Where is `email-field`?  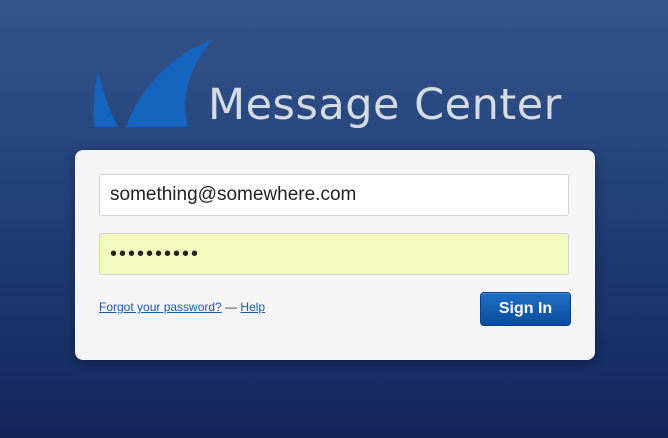
email-field is located at coordinates (334, 195).